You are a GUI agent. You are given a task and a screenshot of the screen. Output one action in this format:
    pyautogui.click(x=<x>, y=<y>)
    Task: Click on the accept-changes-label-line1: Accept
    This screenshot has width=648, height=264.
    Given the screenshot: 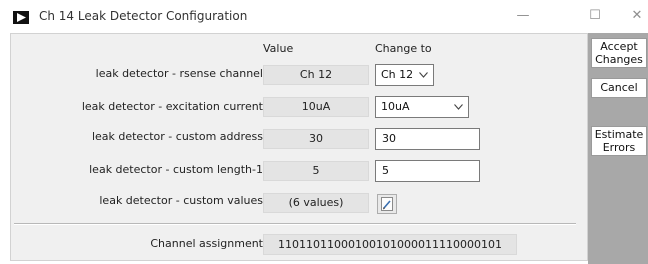 What is the action you would take?
    pyautogui.click(x=619, y=46)
    